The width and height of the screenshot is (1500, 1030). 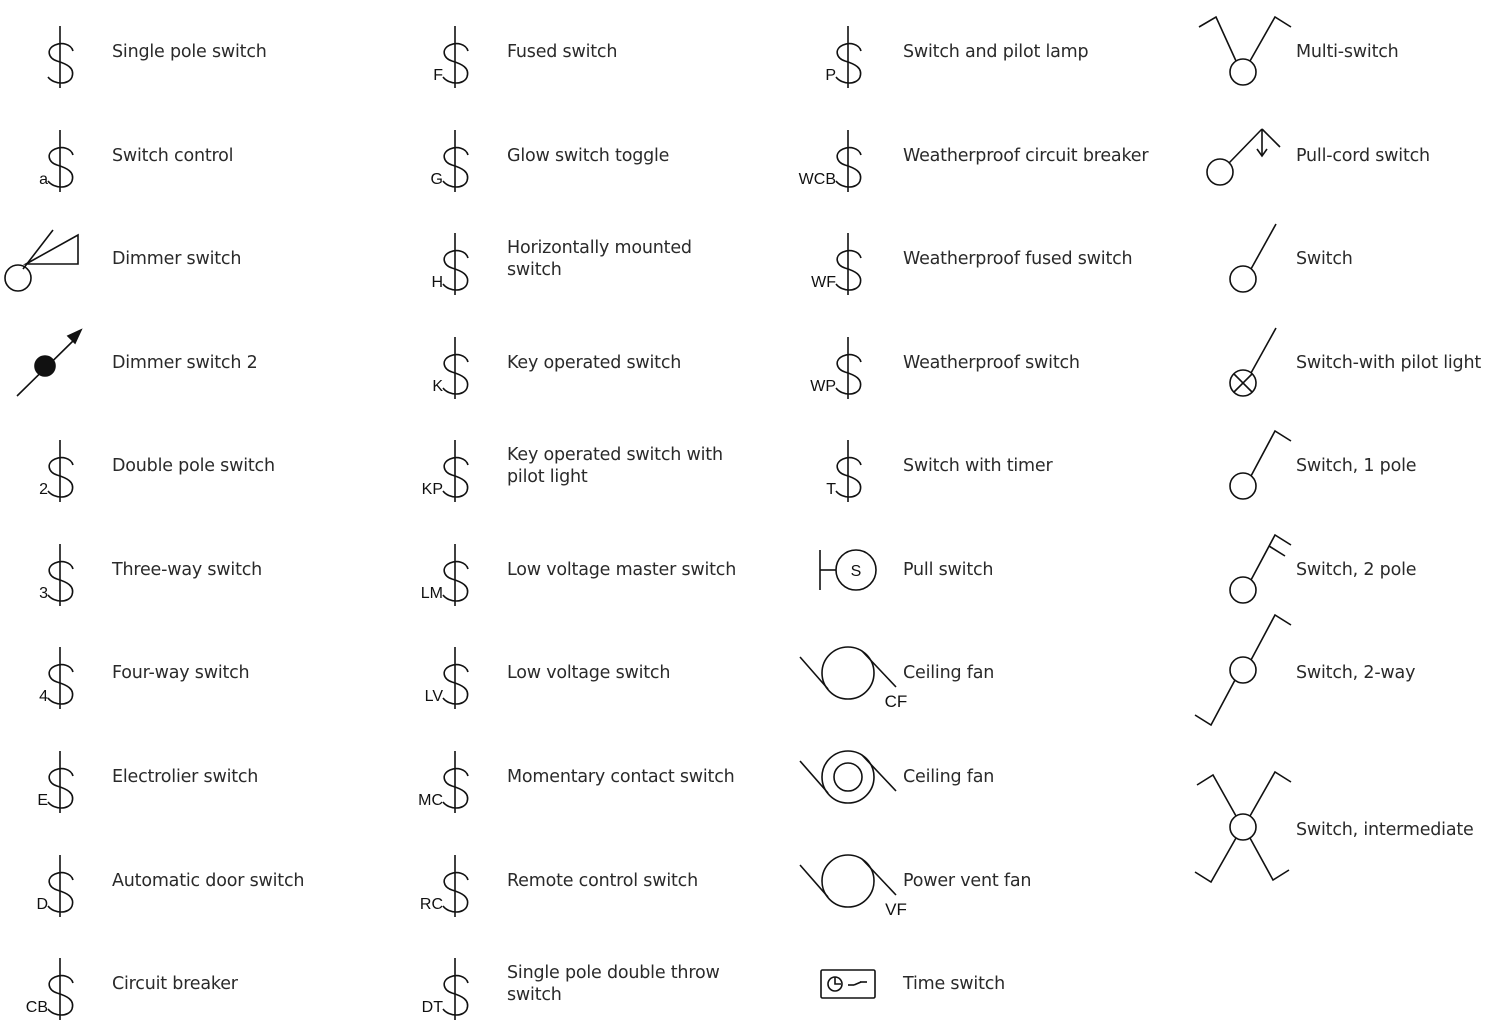 I want to click on symbol-label: Dimmer switch, so click(x=177, y=259).